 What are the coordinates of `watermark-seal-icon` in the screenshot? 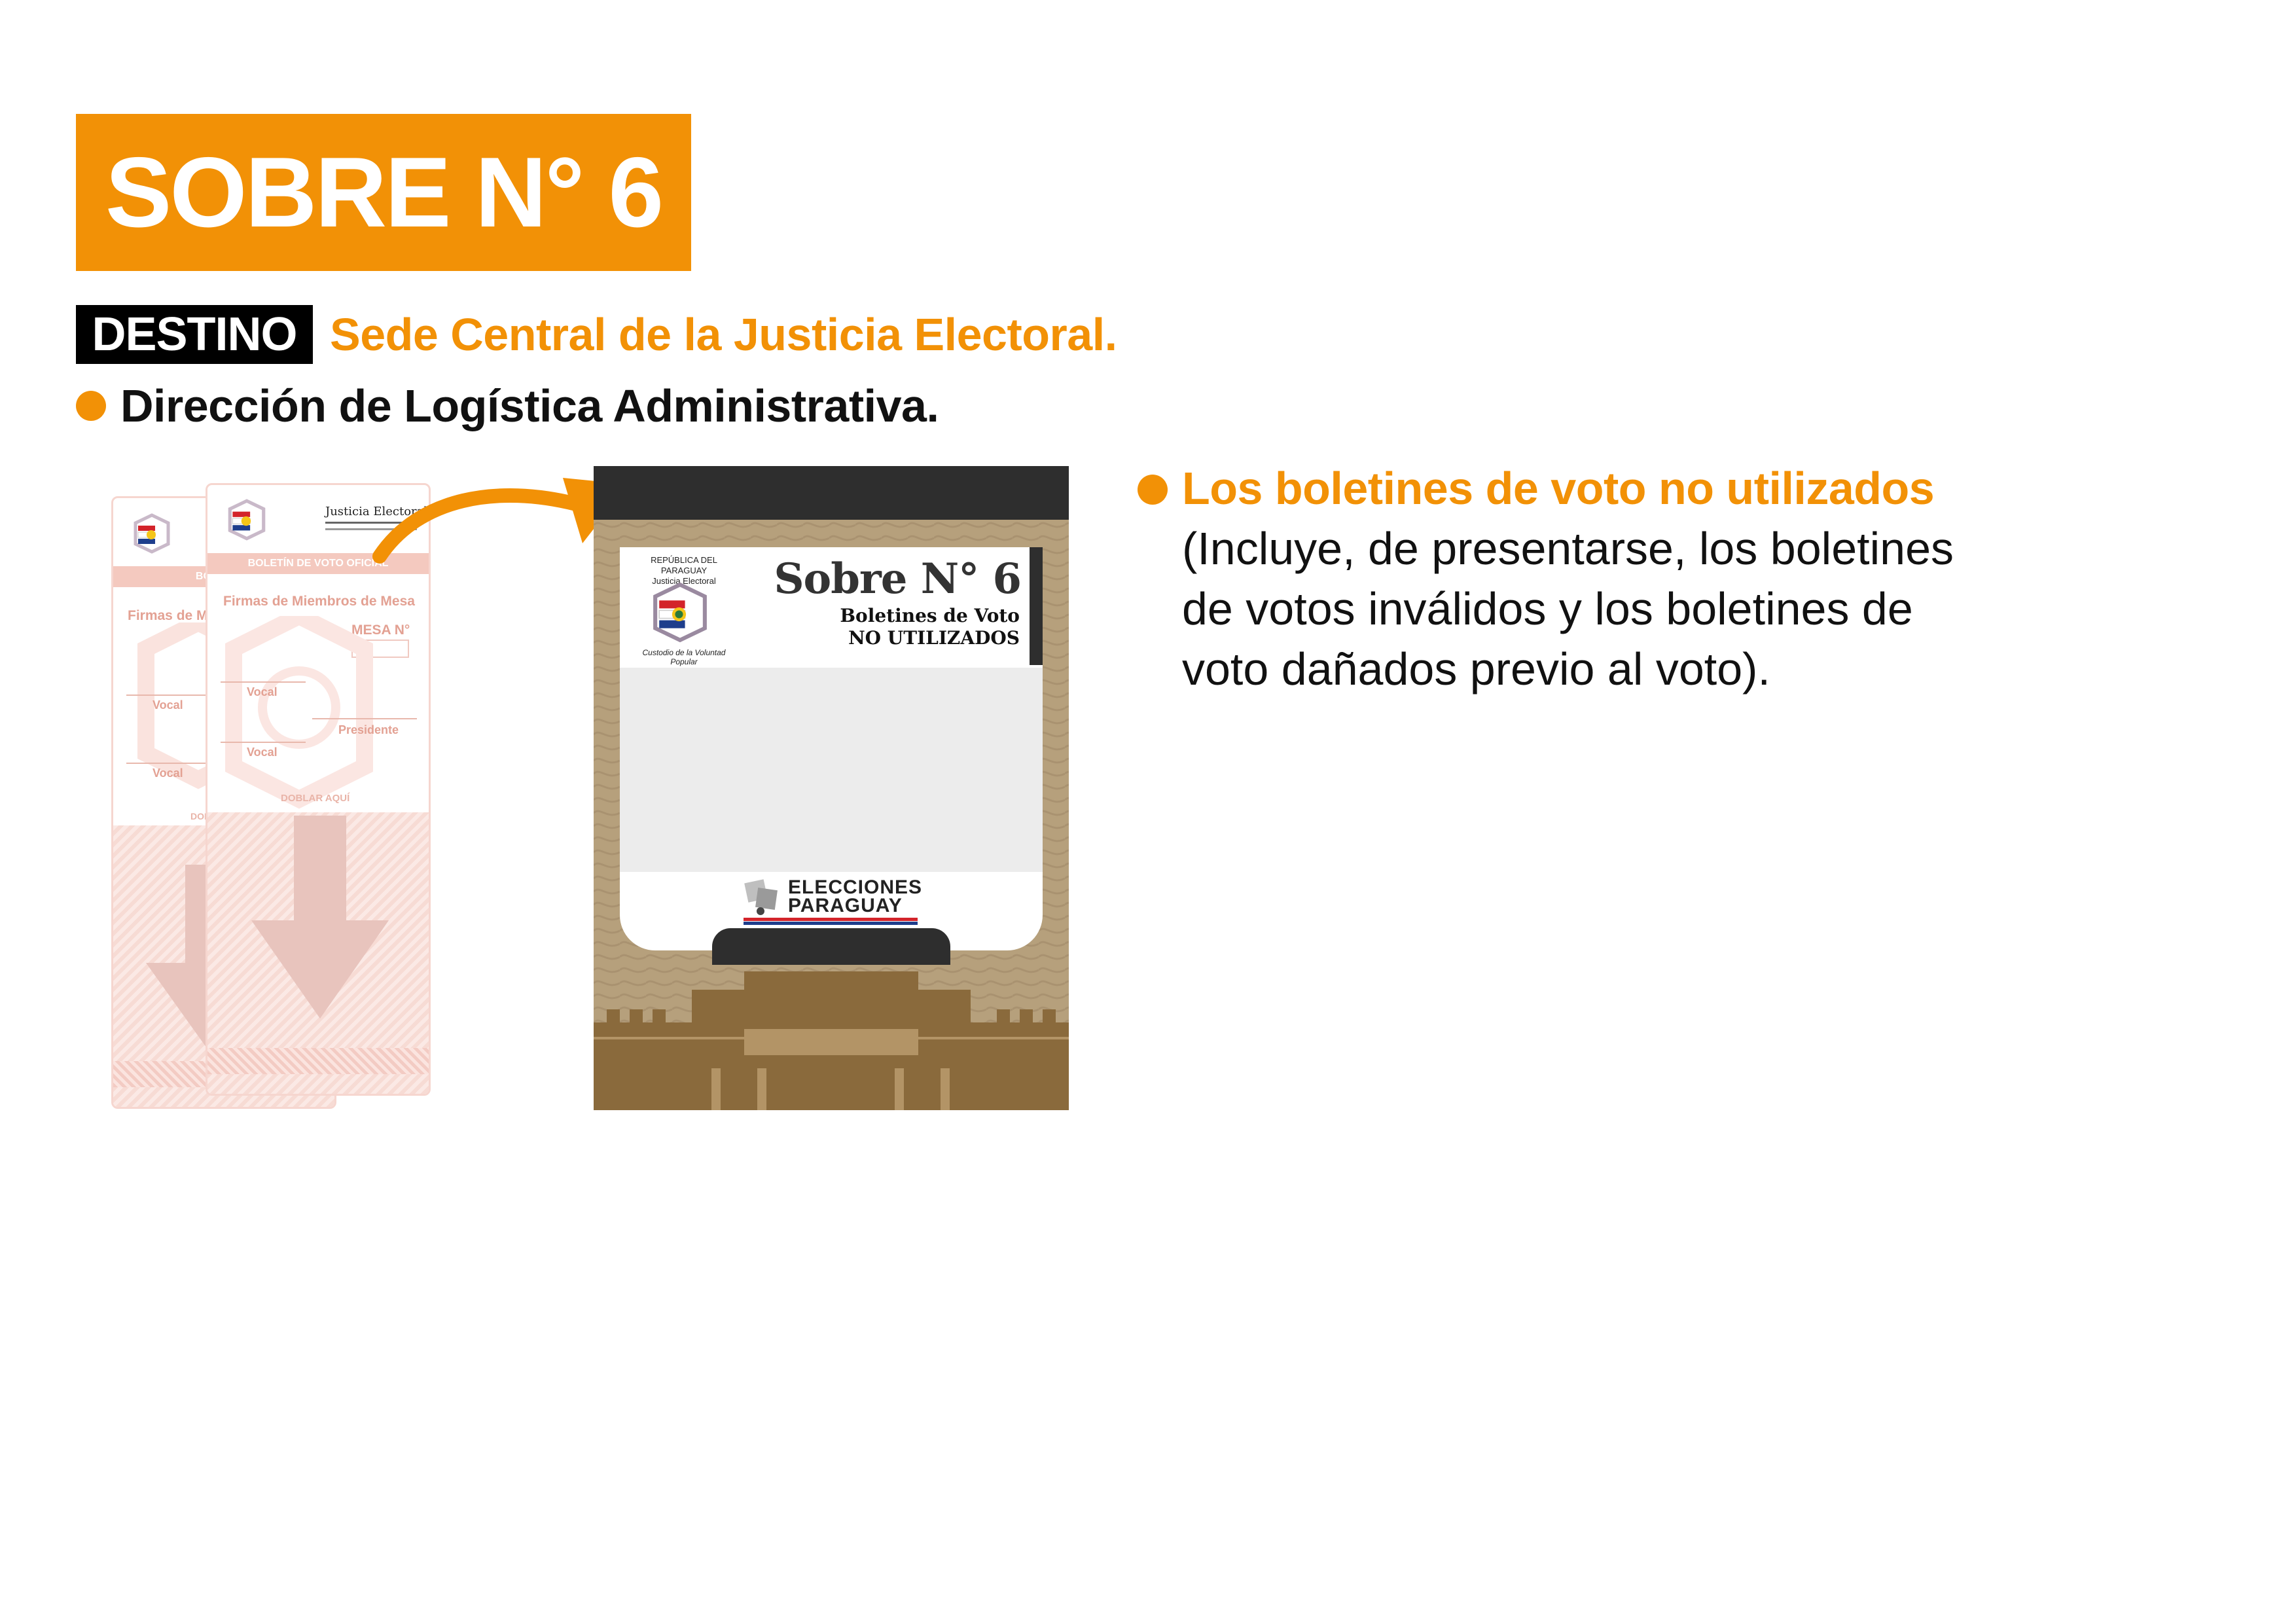 It's located at (299, 712).